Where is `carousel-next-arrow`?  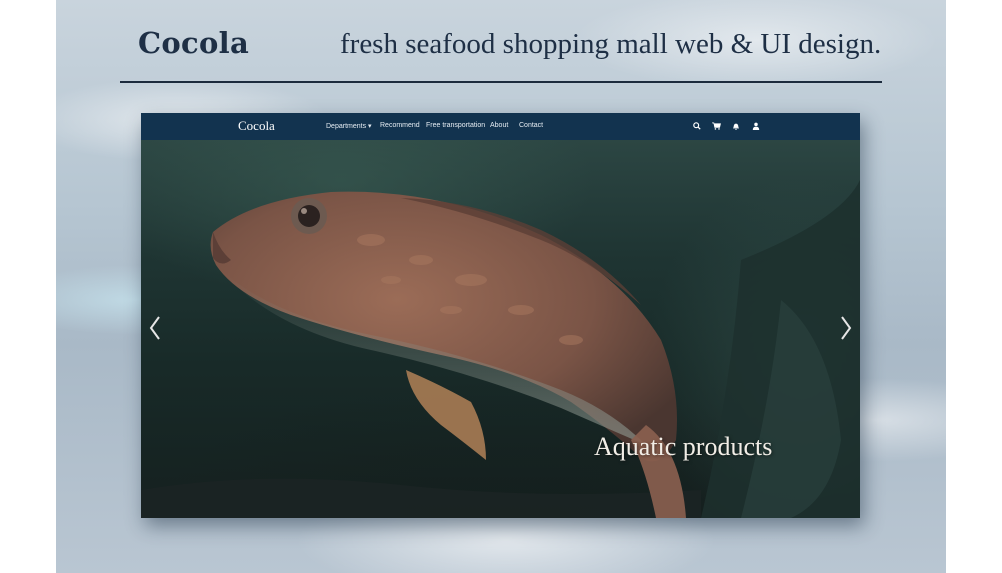 carousel-next-arrow is located at coordinates (846, 328).